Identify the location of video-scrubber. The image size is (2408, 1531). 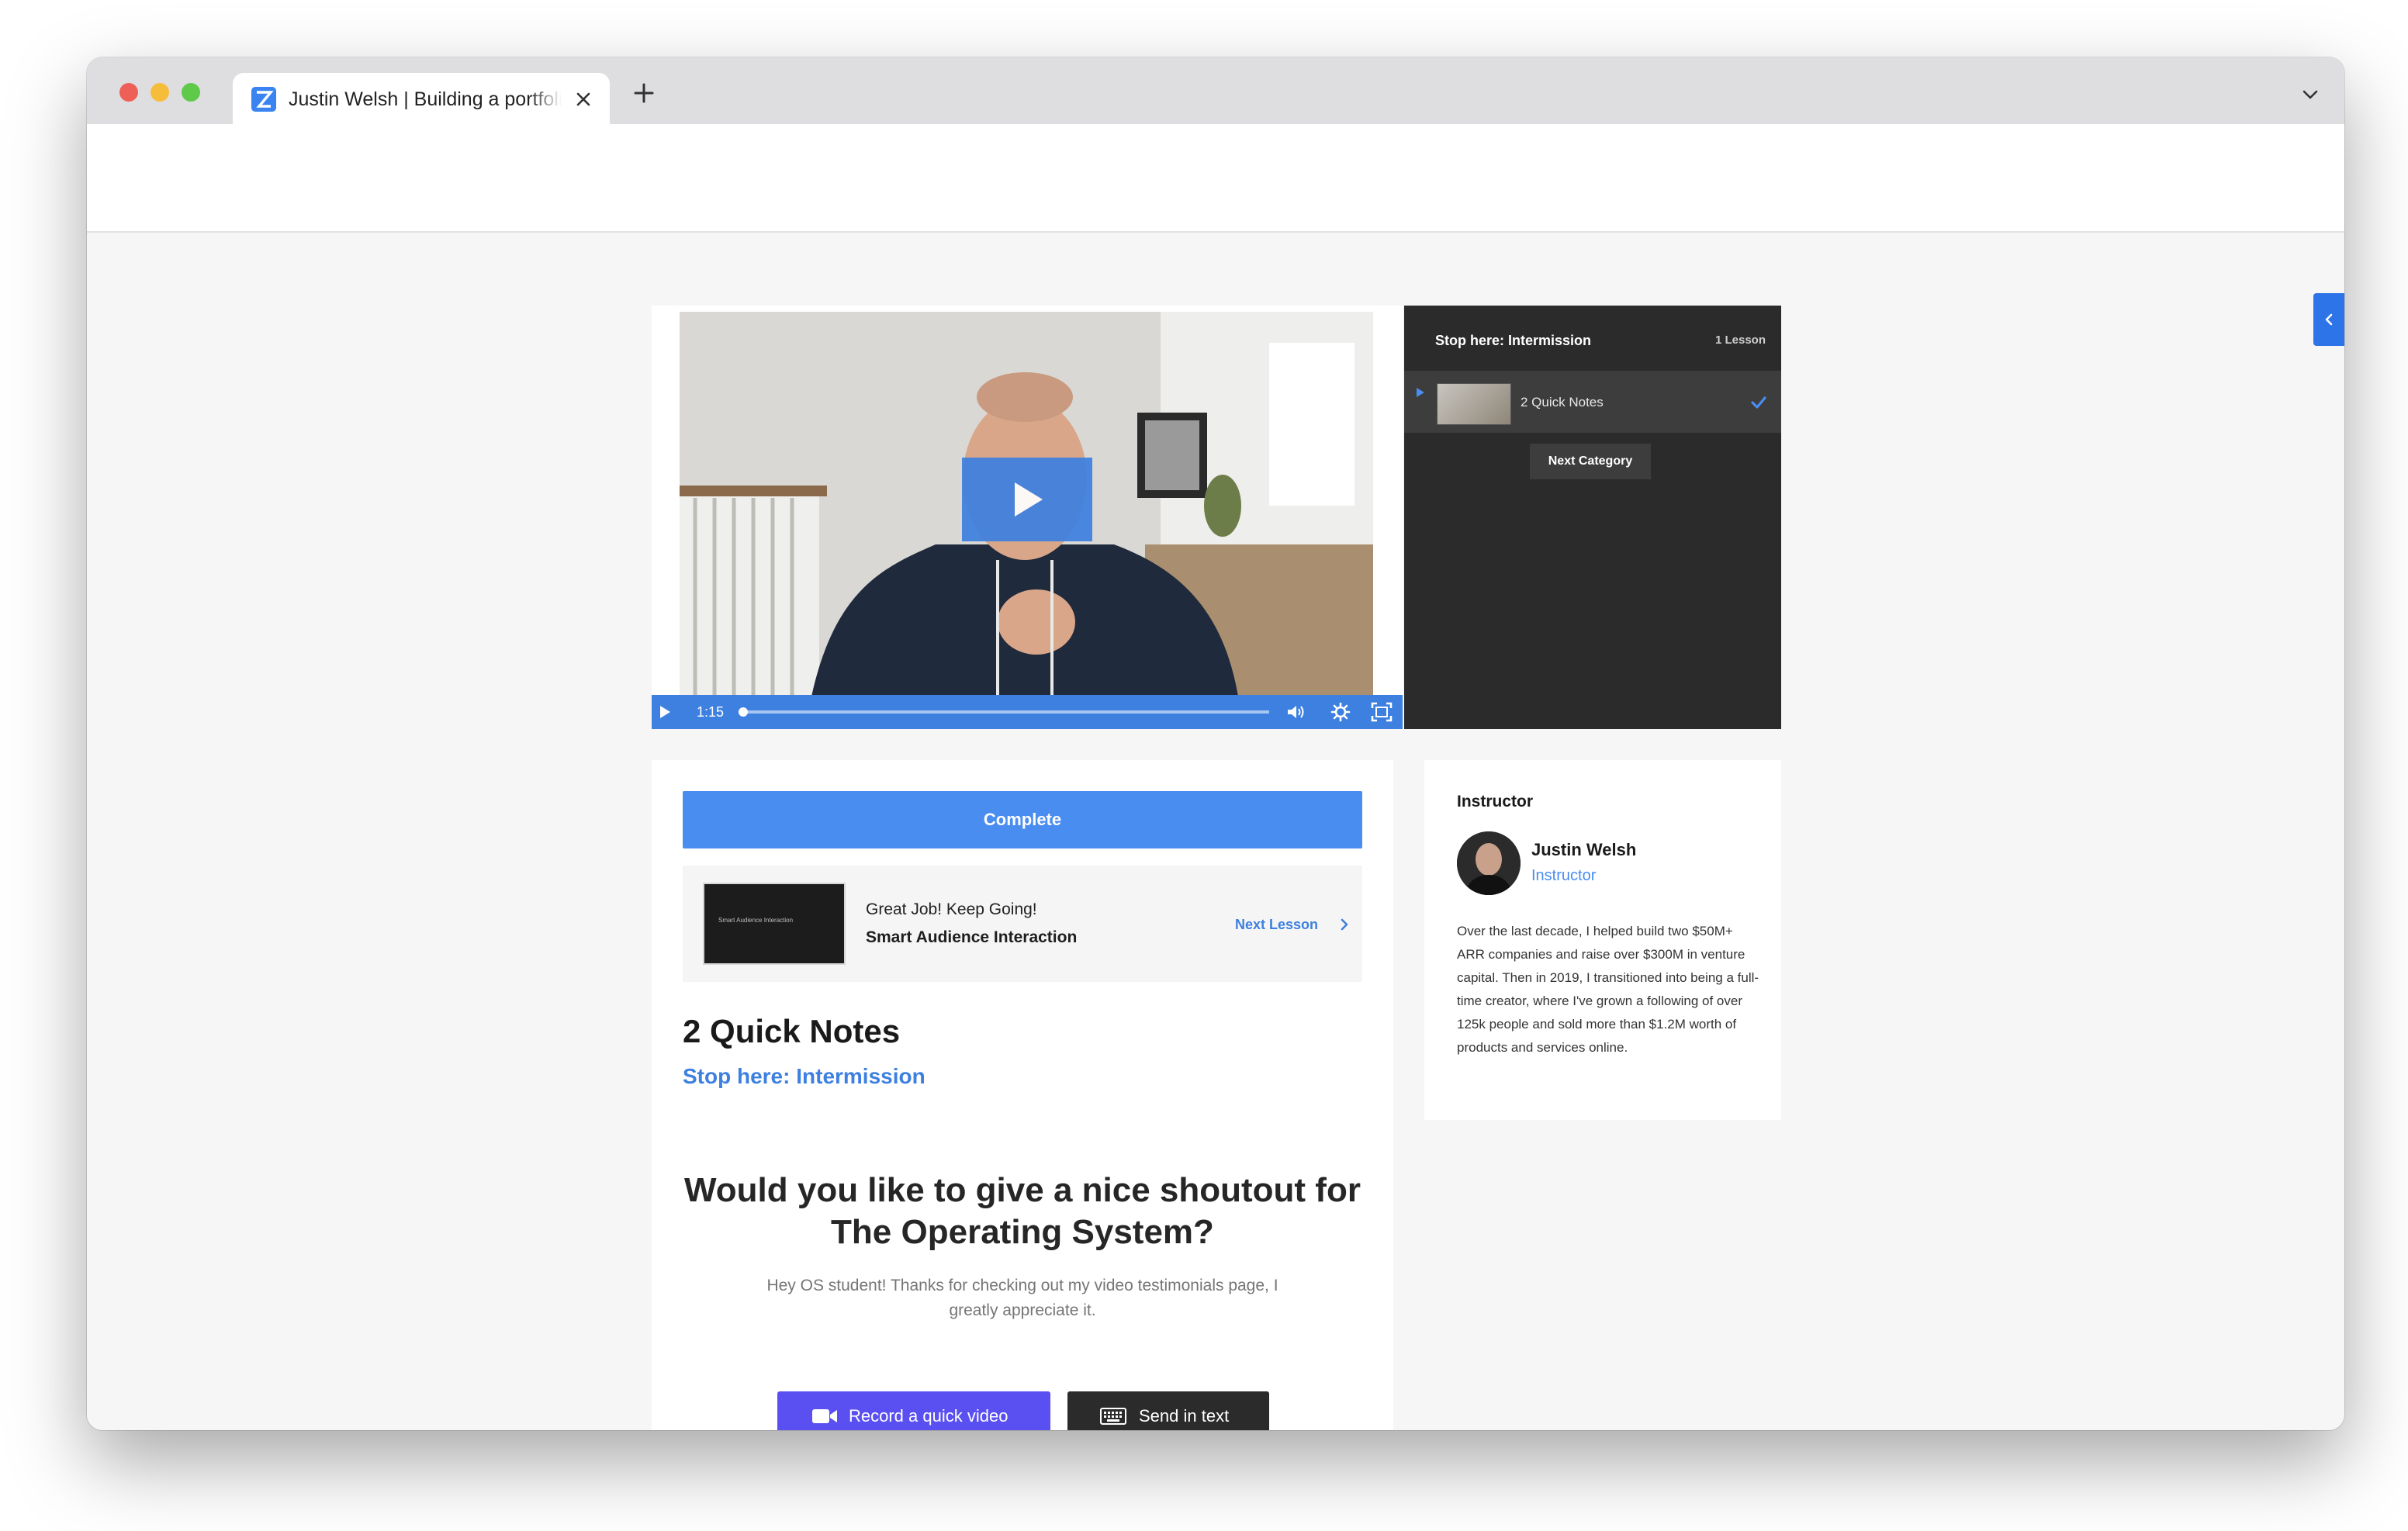
(1005, 712).